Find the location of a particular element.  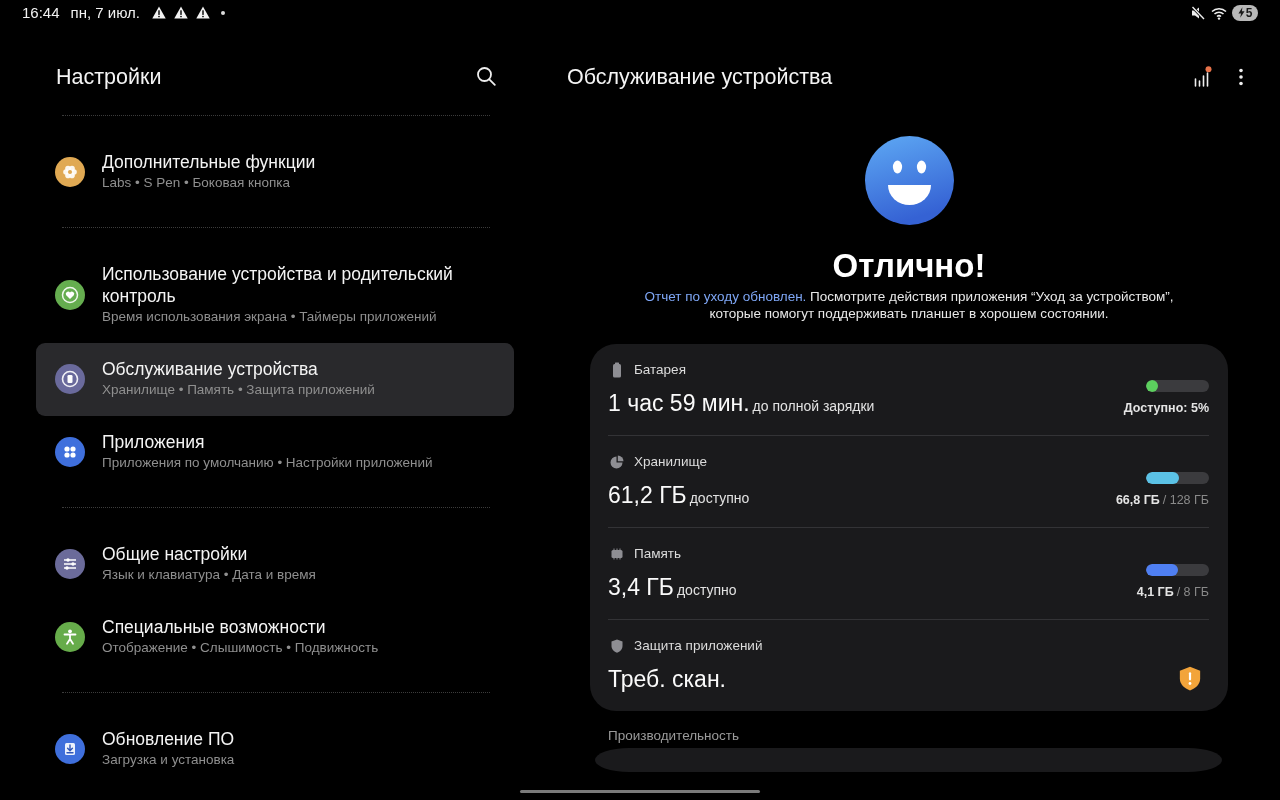

report-text: Отчет по уходу обновлен. Посмотрите действия приложения “Уход за устройством”, которые помогут поддерживать планшет в хорошем состоянии. is located at coordinates (909, 305).